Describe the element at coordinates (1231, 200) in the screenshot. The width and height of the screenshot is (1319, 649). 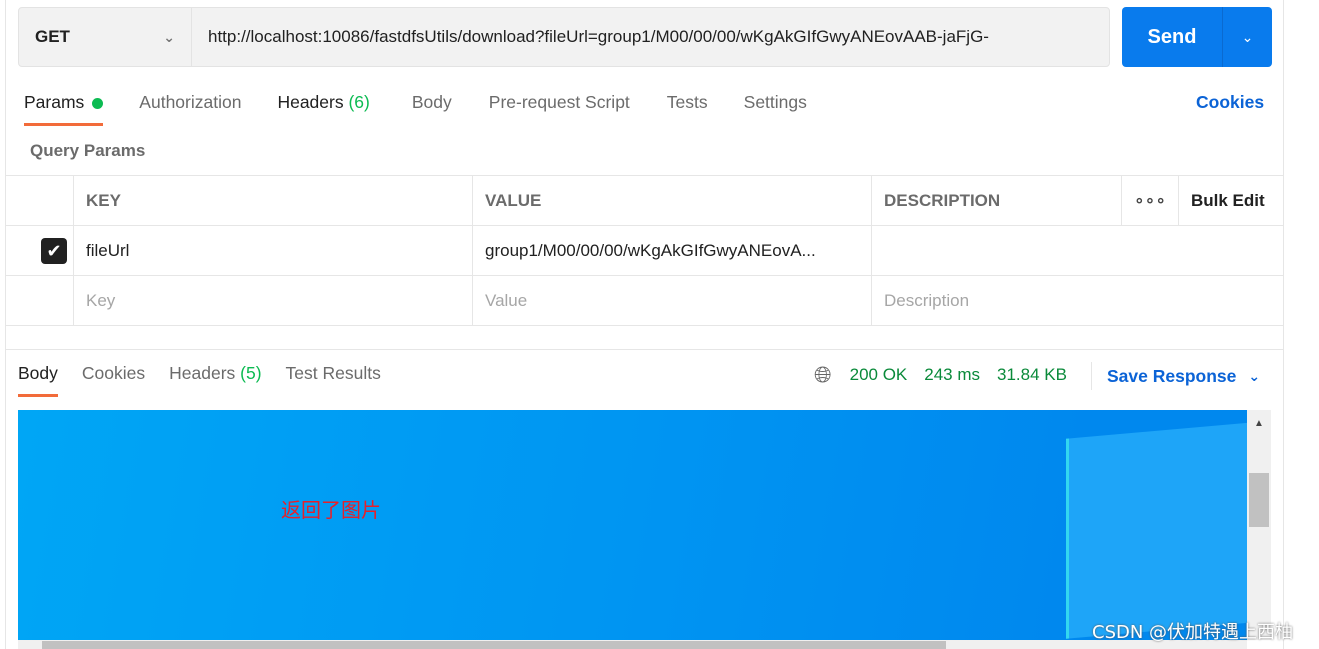
I see `bulk-edit-button: Bulk Edit` at that location.